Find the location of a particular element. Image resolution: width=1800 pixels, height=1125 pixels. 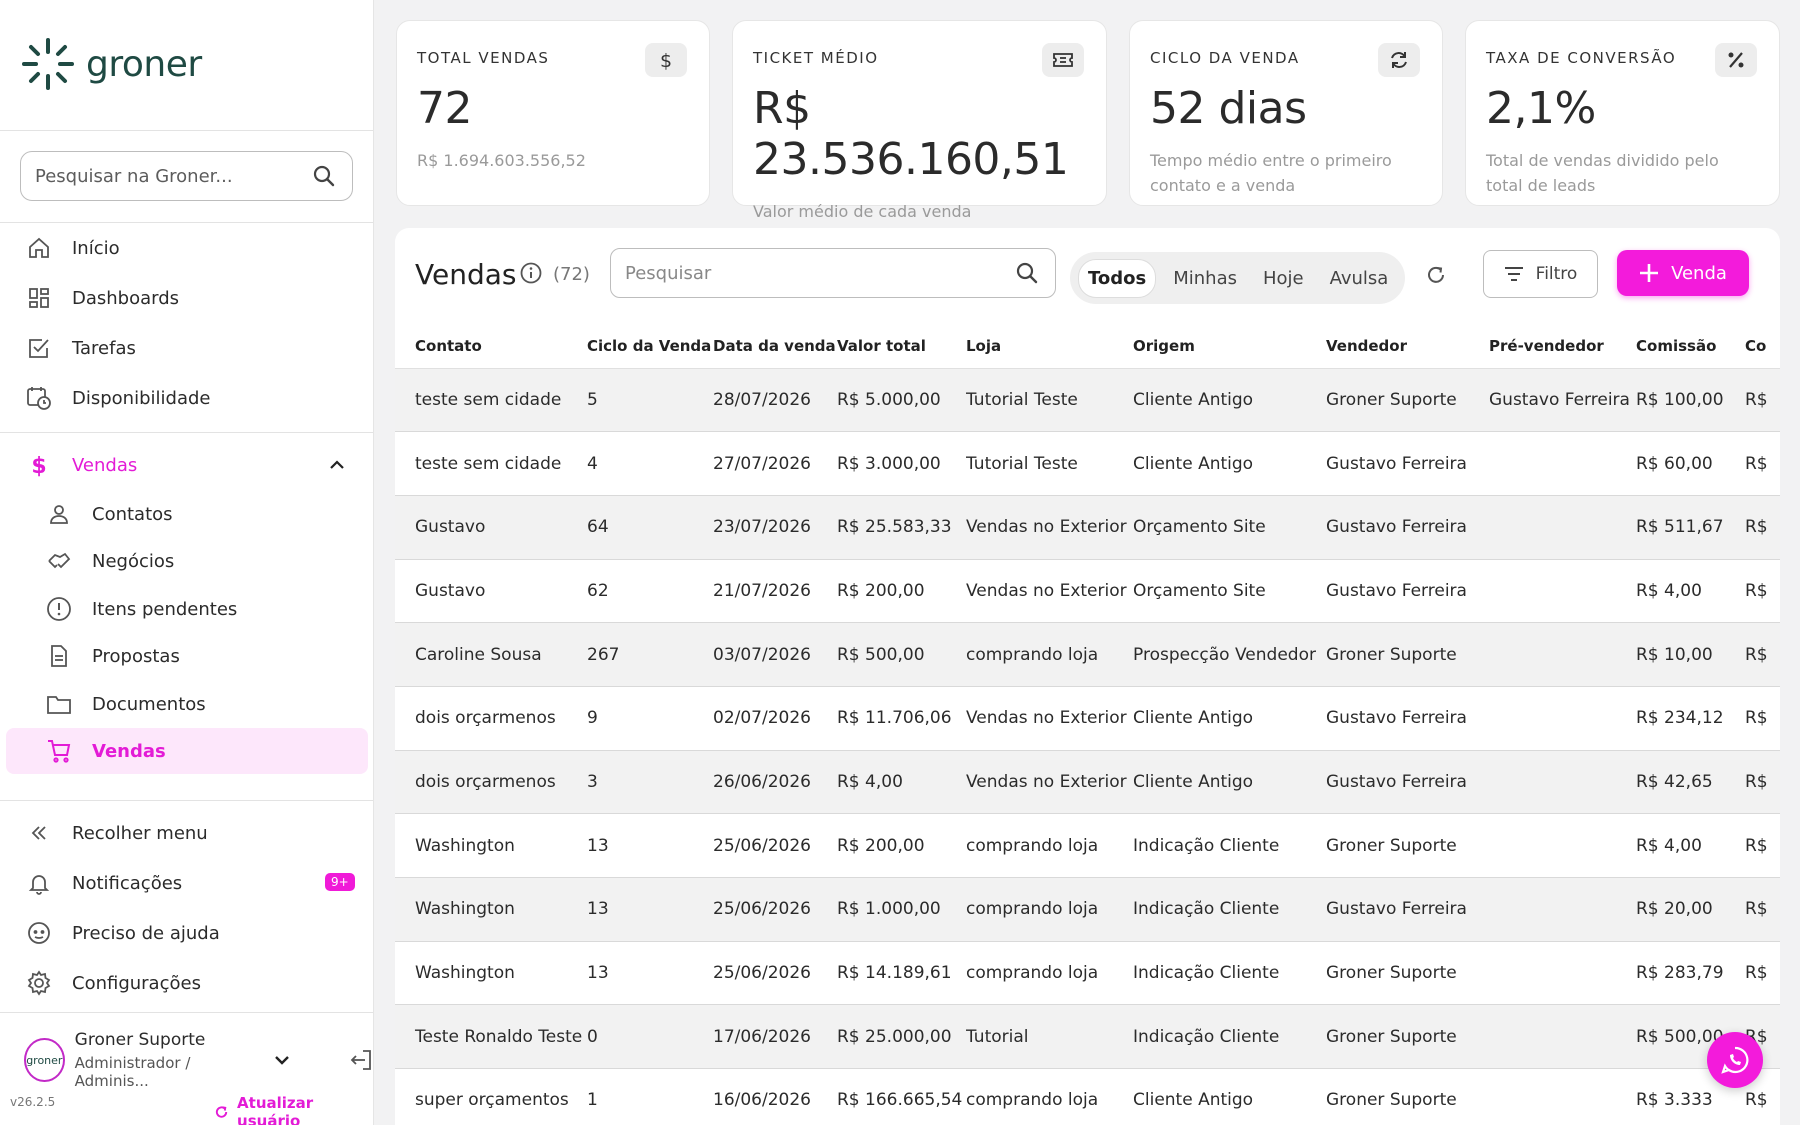

update-user-link: Atualizar usuário is located at coordinates (293, 1109).